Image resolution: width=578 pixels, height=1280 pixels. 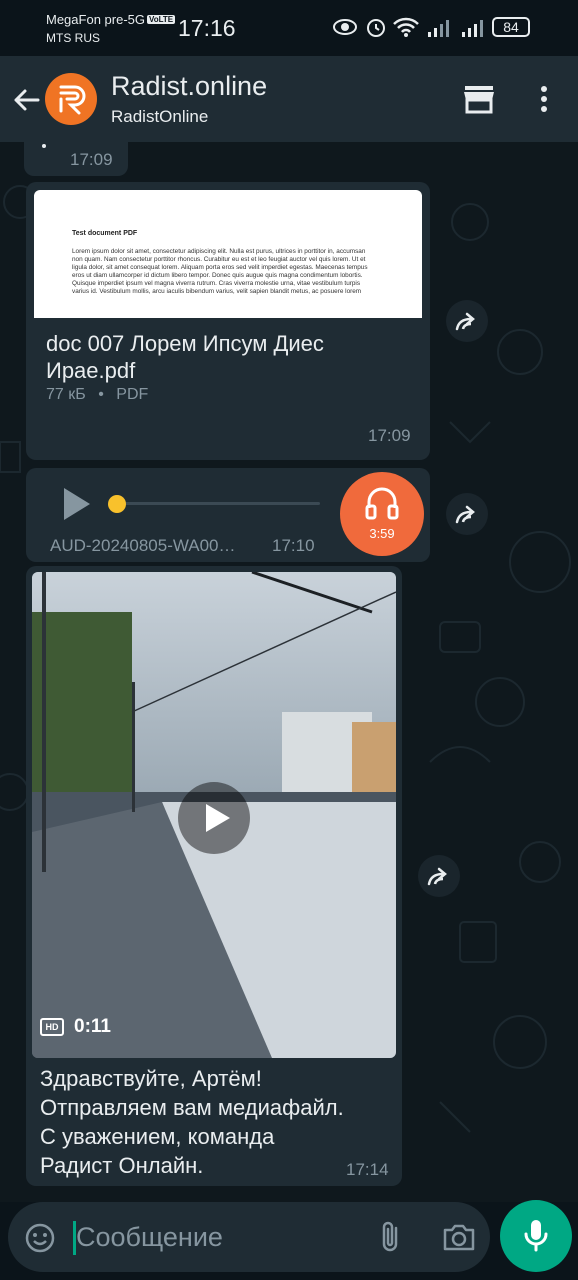 I want to click on mic-icon, so click(x=536, y=1236).